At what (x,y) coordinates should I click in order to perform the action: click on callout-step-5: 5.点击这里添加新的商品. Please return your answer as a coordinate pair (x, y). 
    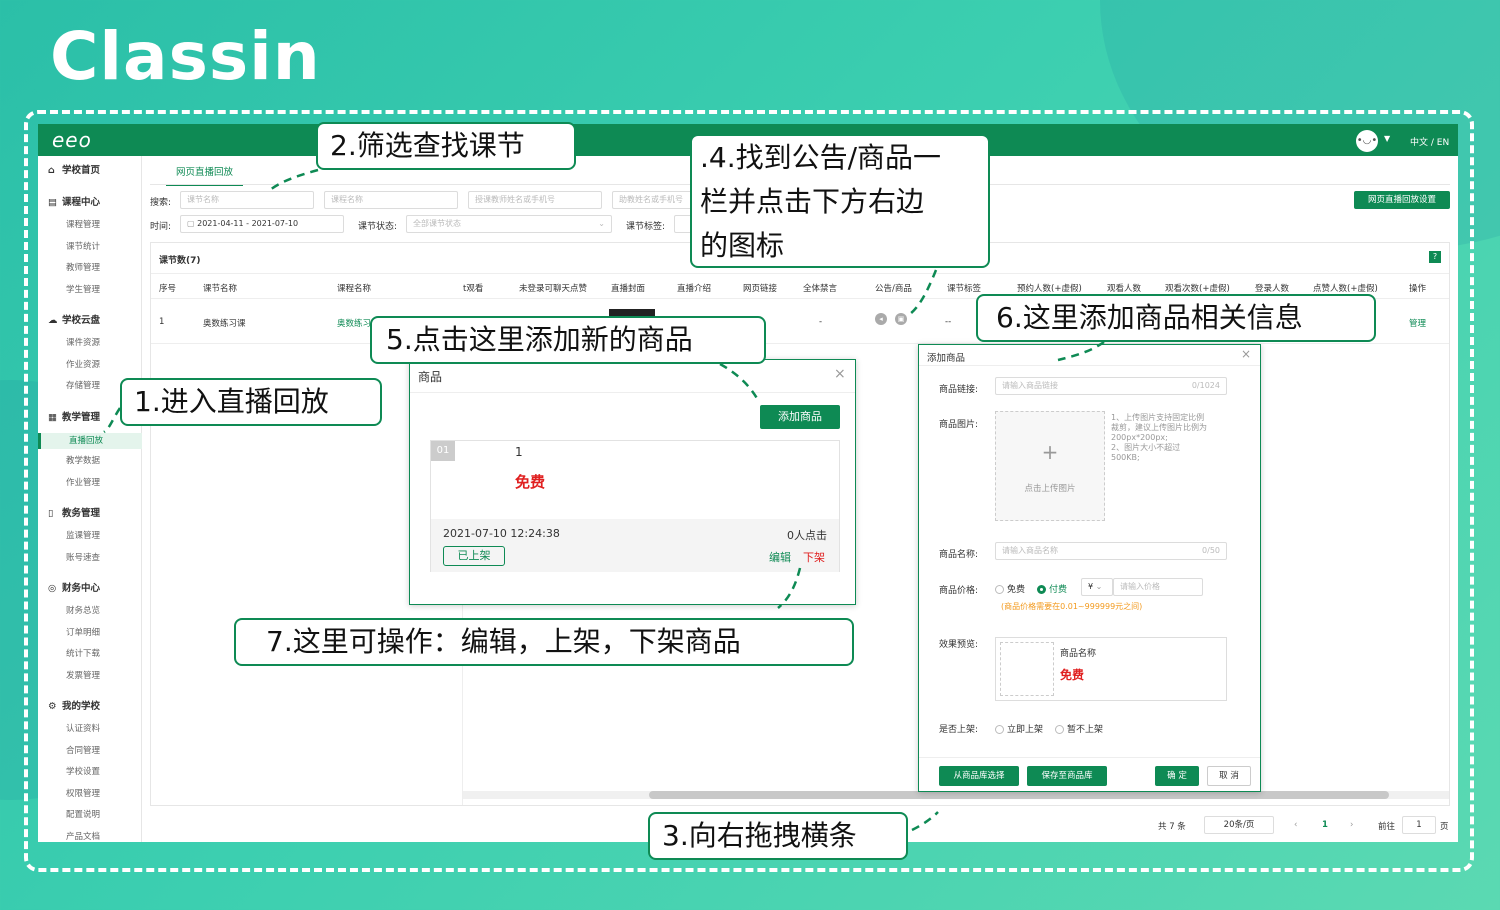
    Looking at the image, I should click on (568, 340).